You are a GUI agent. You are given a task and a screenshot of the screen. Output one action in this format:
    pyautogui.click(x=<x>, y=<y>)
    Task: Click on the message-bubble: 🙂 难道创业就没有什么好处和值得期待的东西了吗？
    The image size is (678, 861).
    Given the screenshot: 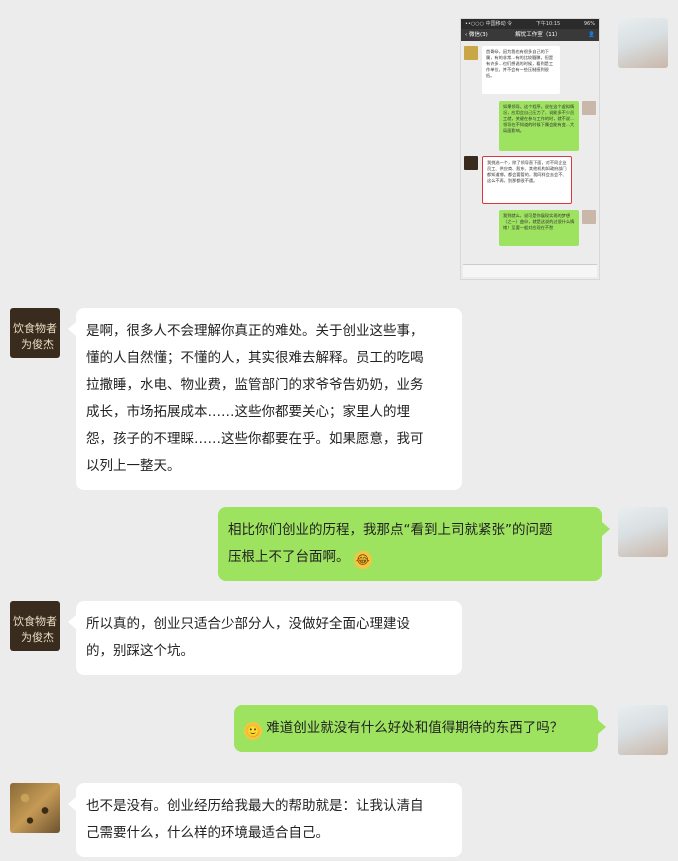 What is the action you would take?
    pyautogui.click(x=416, y=728)
    